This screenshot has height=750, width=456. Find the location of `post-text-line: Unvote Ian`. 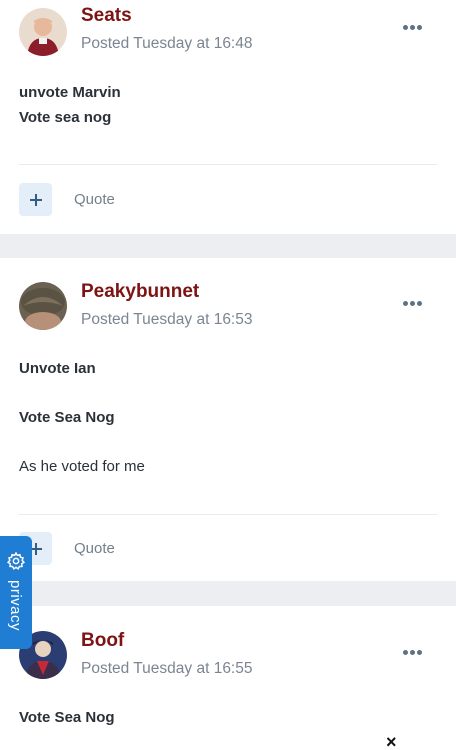

post-text-line: Unvote Ian is located at coordinates (57, 368).